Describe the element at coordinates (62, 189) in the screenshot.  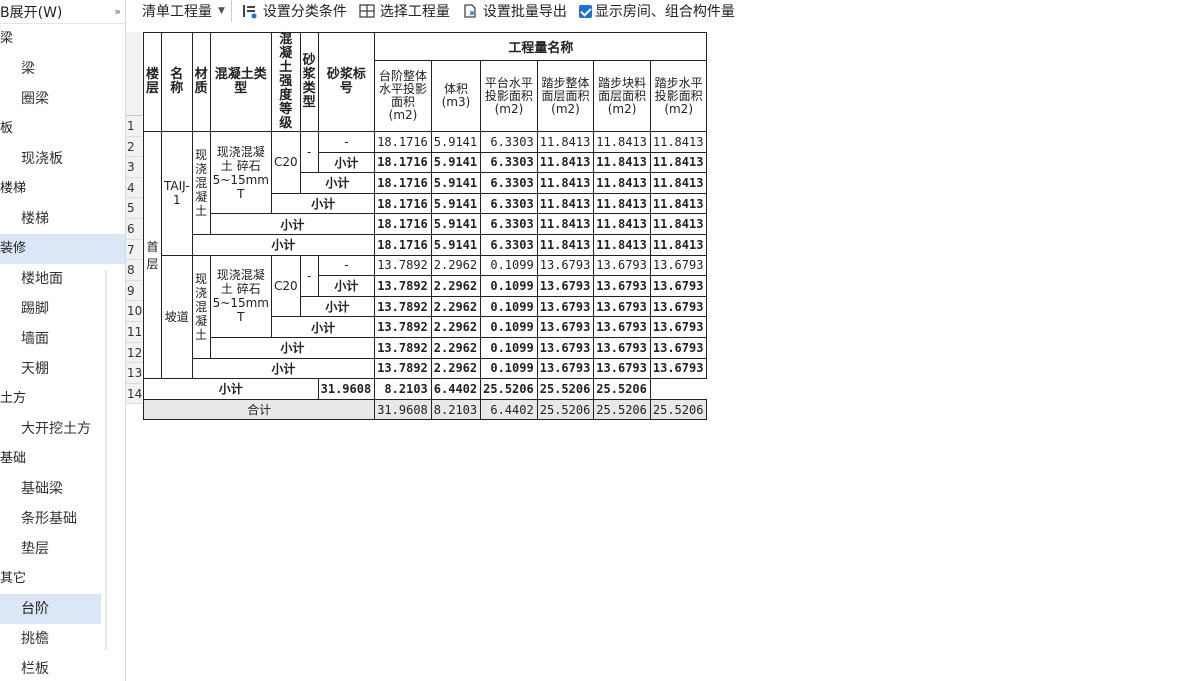
I see `tree-group: 楼梯` at that location.